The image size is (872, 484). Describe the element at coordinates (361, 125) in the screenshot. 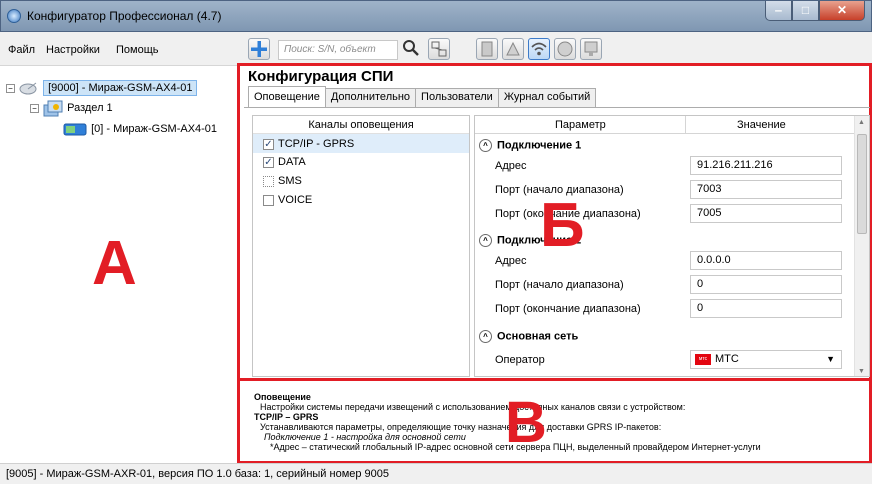

I see `channels-header: Каналы оповещения` at that location.